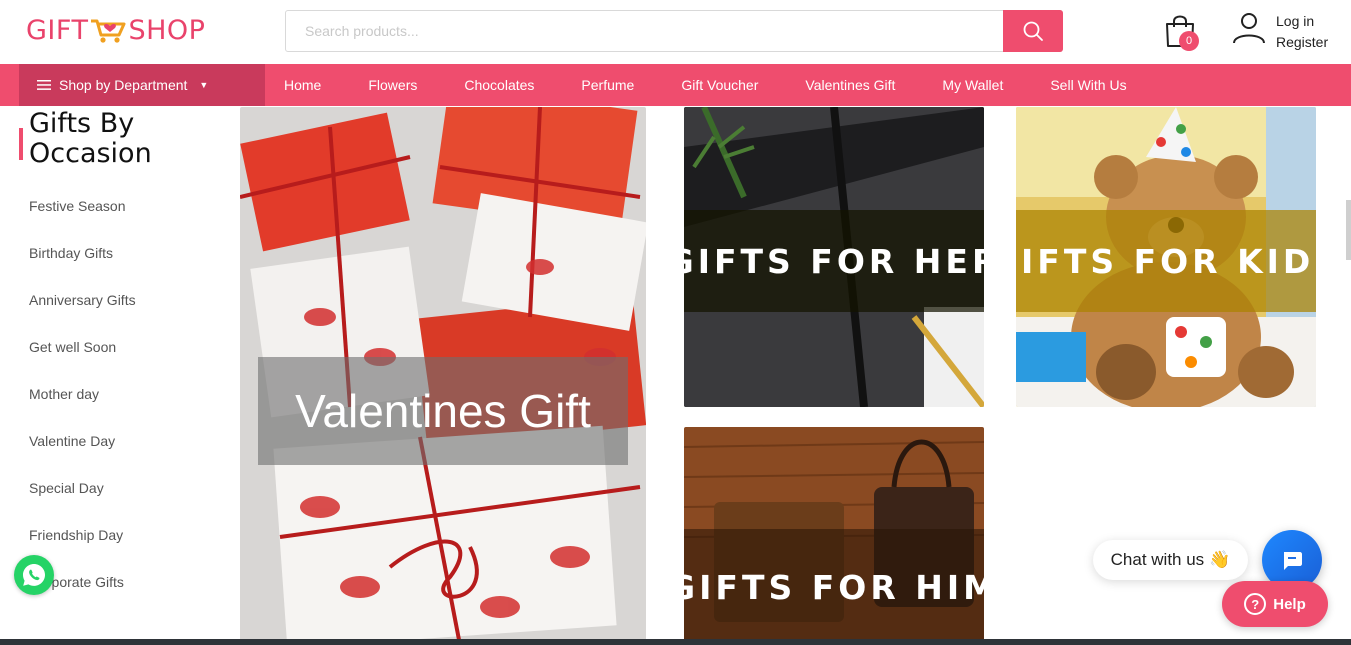  Describe the element at coordinates (607, 85) in the screenshot. I see `nav-perfume: Perfume` at that location.